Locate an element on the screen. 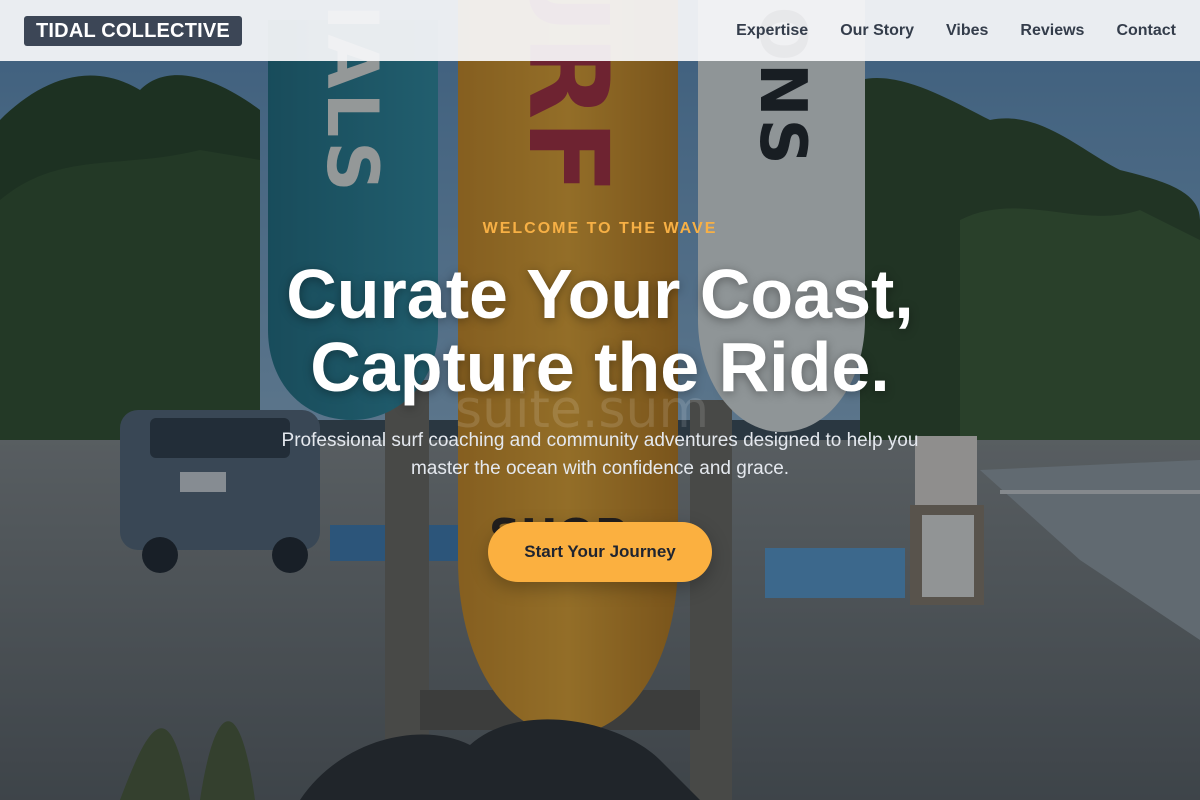 This screenshot has height=800, width=1200. brand-logo: TIDAL COLLECTIVE is located at coordinates (133, 30).